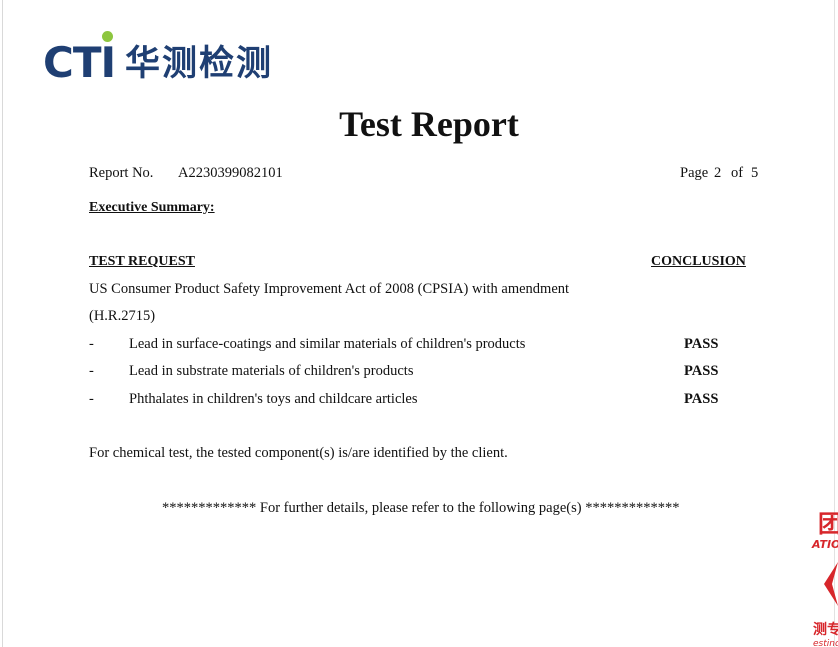 The image size is (838, 647). Describe the element at coordinates (230, 173) in the screenshot. I see `report-number-value: A2230399082101` at that location.